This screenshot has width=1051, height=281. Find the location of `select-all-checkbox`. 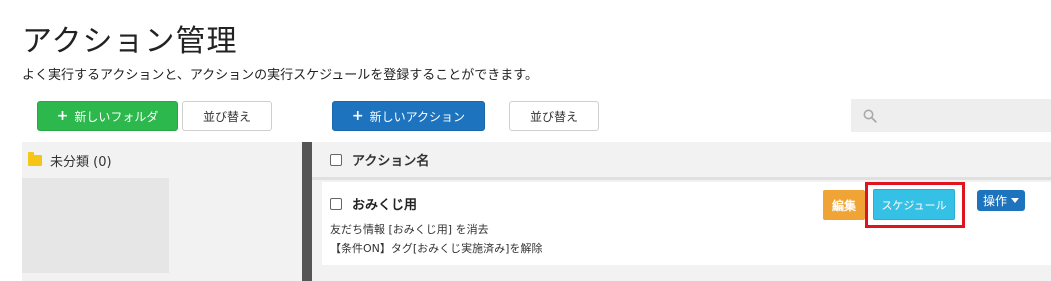

select-all-checkbox is located at coordinates (336, 159).